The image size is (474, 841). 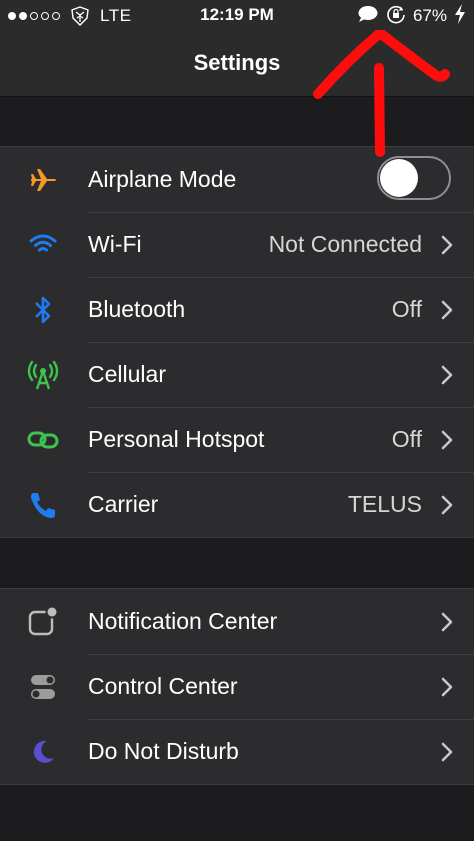 I want to click on control-center-icon, so click(x=43, y=687).